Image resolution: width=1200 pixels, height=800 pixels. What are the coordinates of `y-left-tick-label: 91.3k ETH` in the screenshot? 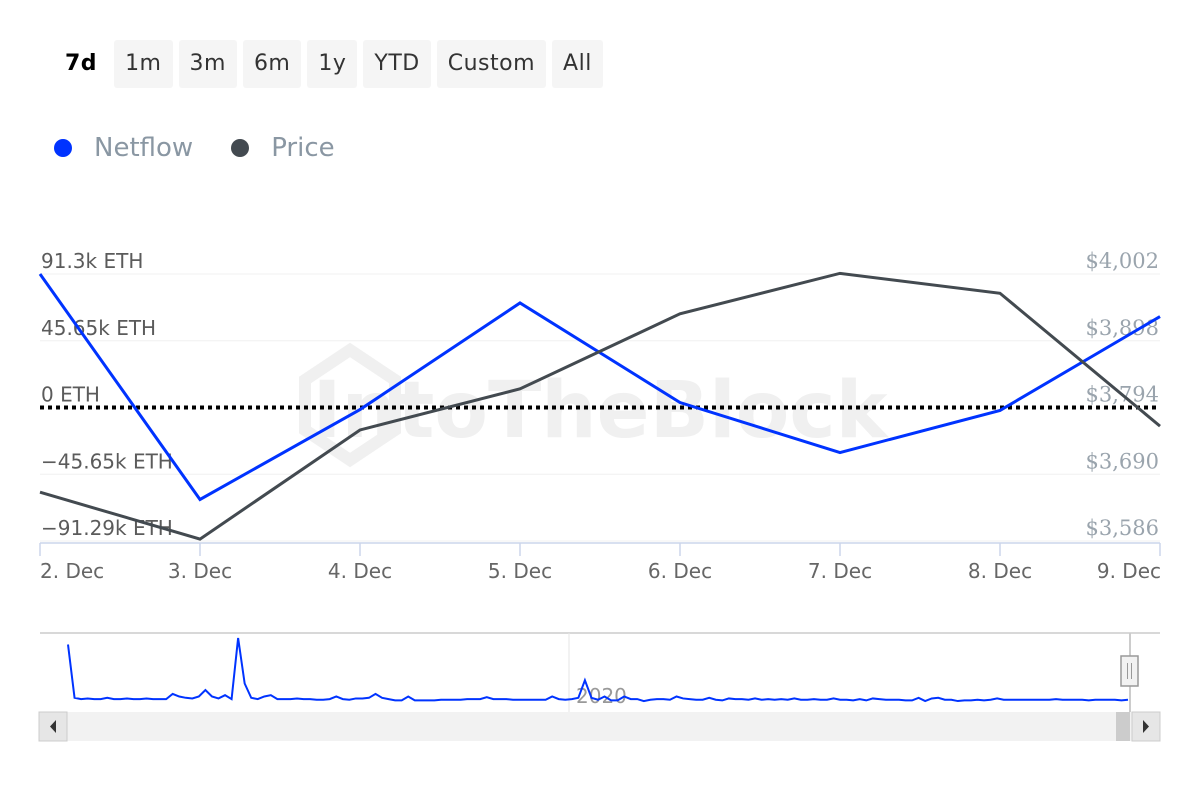 It's located at (92, 261).